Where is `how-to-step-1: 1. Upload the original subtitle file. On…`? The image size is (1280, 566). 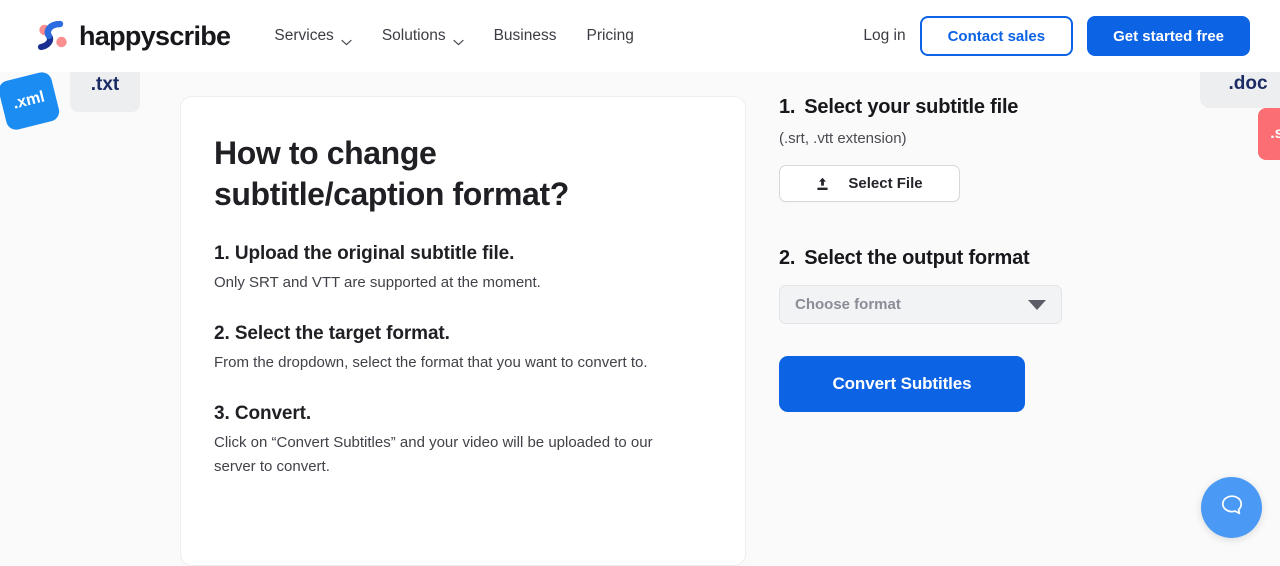 how-to-step-1: 1. Upload the original subtitle file. On… is located at coordinates (462, 269).